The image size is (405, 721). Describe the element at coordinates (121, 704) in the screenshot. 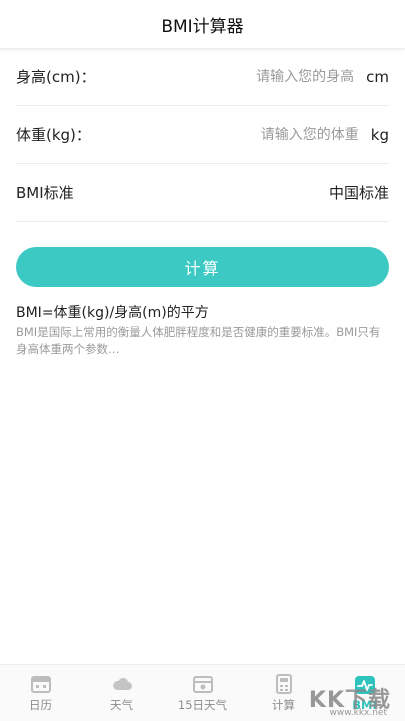

I see `tab-label: 天气` at that location.